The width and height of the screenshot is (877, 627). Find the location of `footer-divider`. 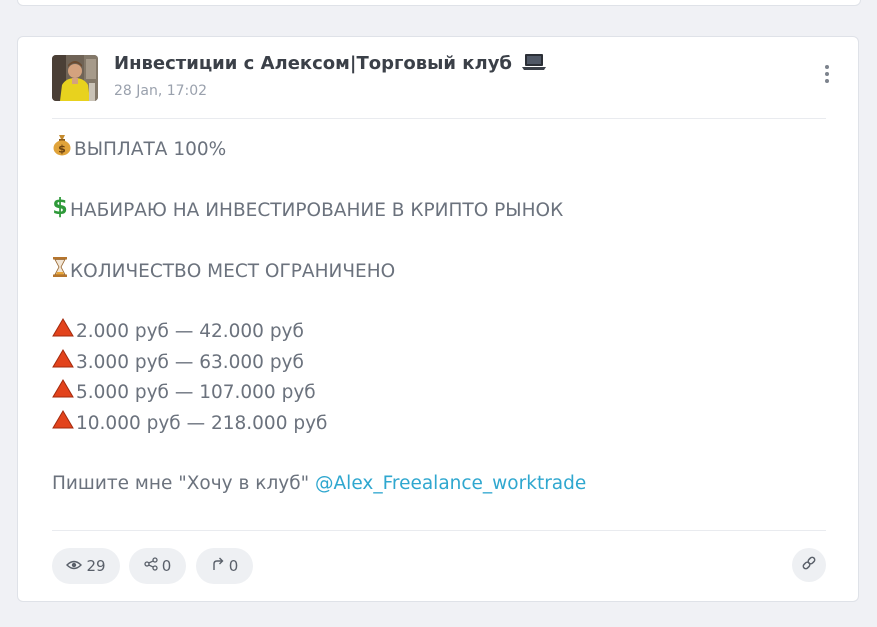

footer-divider is located at coordinates (439, 530).